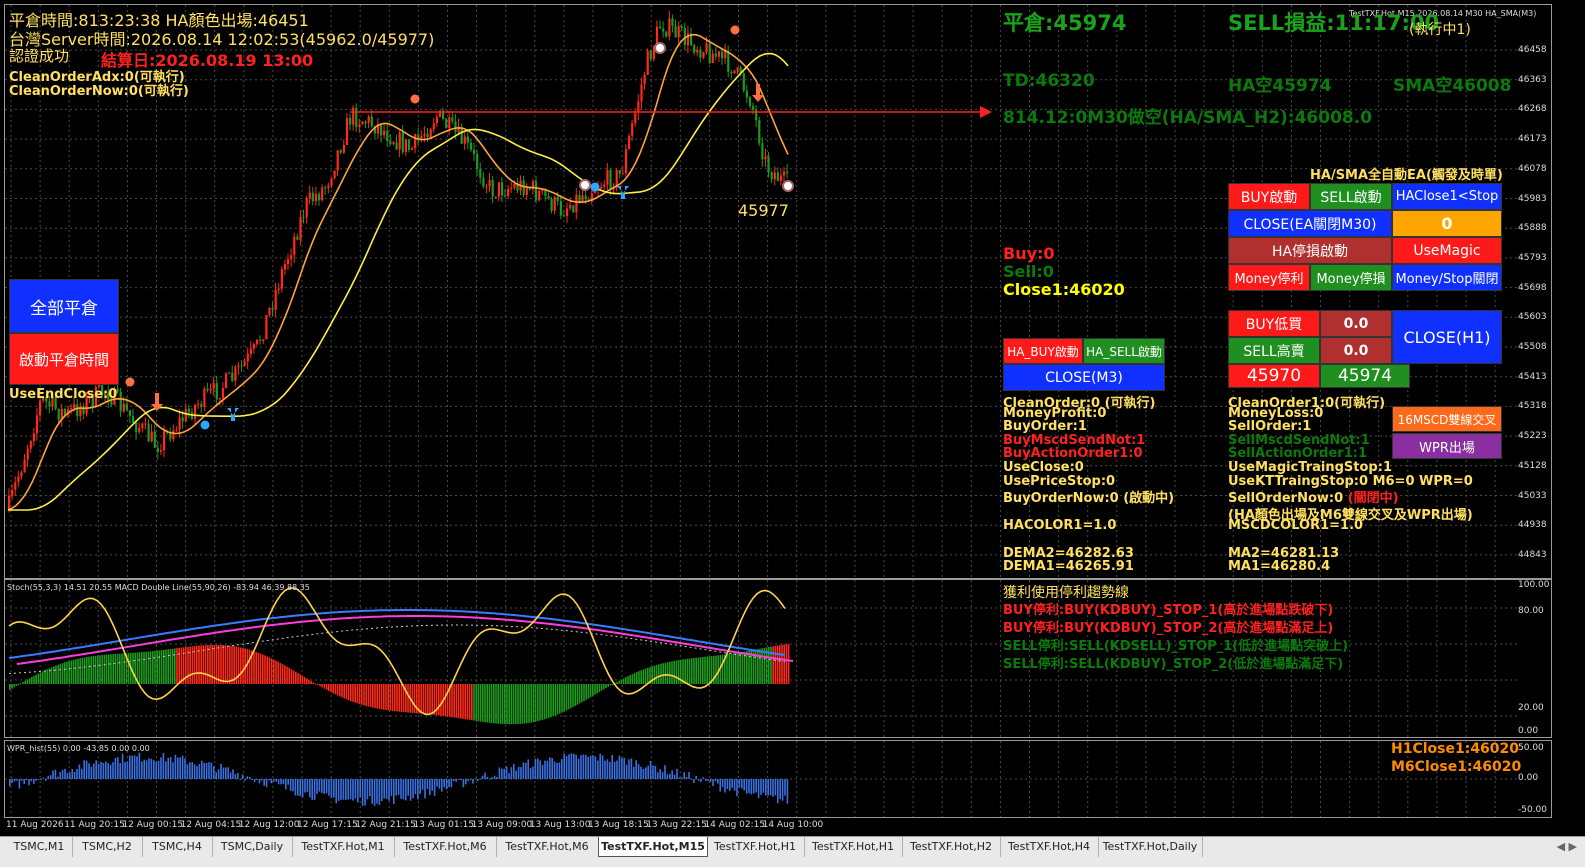 Image resolution: width=1585 pixels, height=867 pixels. Describe the element at coordinates (343, 847) in the screenshot. I see `chart-tab: TestTXF.Hot,M1` at that location.